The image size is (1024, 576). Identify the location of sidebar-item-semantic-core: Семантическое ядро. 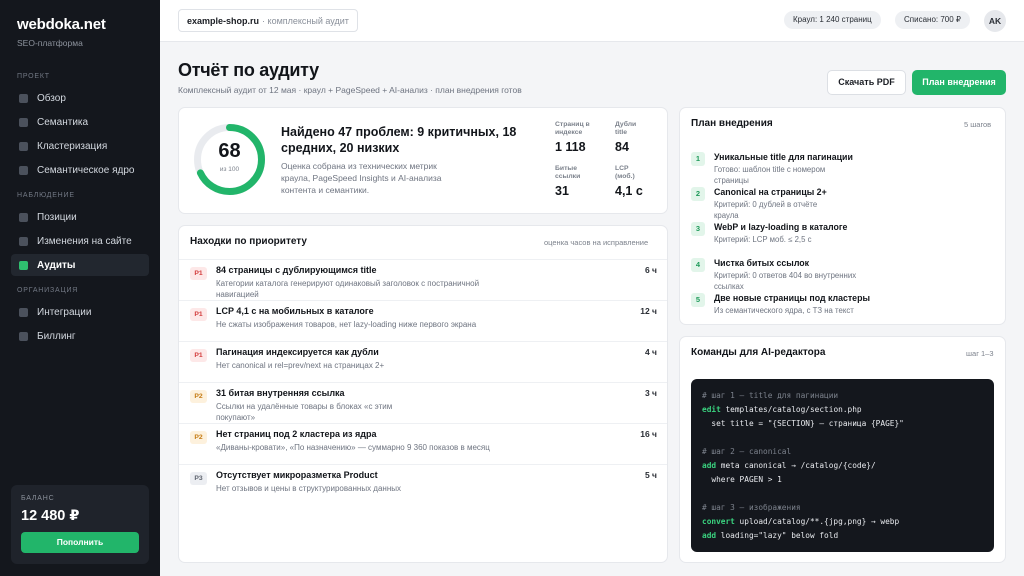
(80, 170).